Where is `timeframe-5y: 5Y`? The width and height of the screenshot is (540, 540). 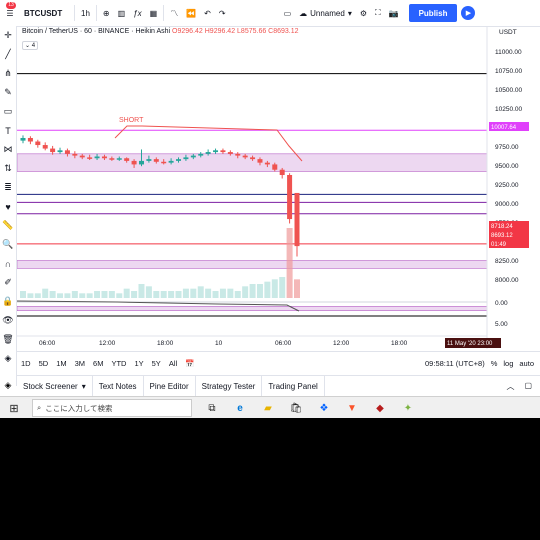 timeframe-5y: 5Y is located at coordinates (156, 363).